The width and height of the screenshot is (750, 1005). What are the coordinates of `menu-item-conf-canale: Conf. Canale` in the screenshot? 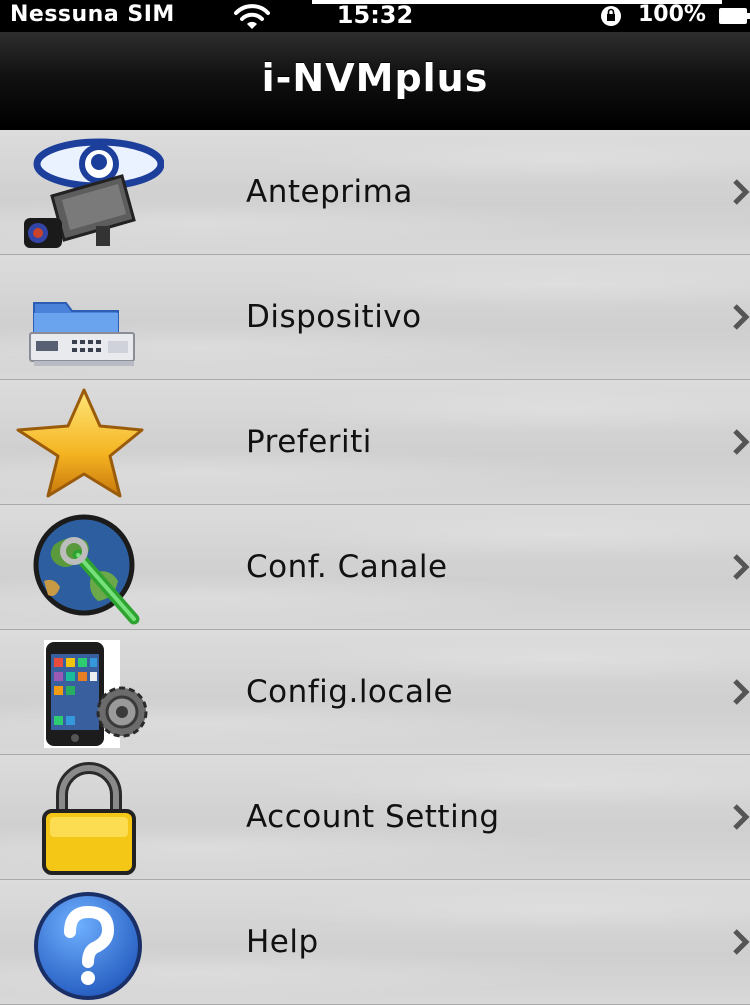 It's located at (375, 567).